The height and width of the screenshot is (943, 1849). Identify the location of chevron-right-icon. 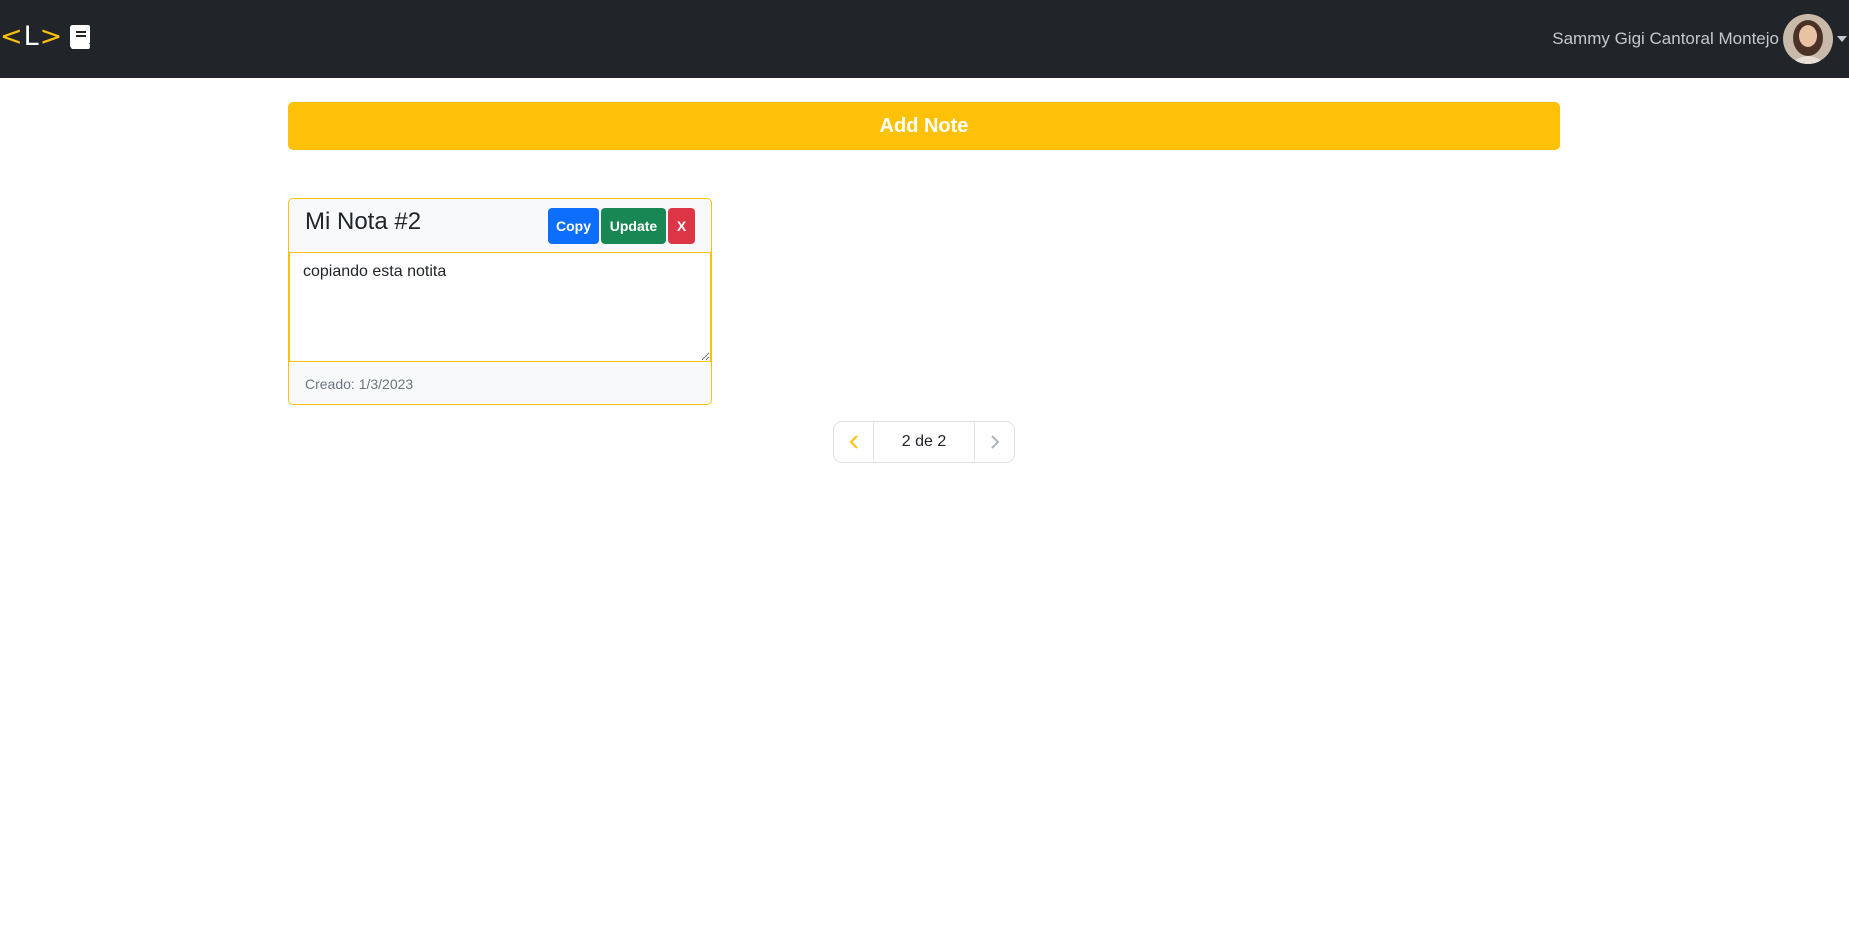
(994, 442).